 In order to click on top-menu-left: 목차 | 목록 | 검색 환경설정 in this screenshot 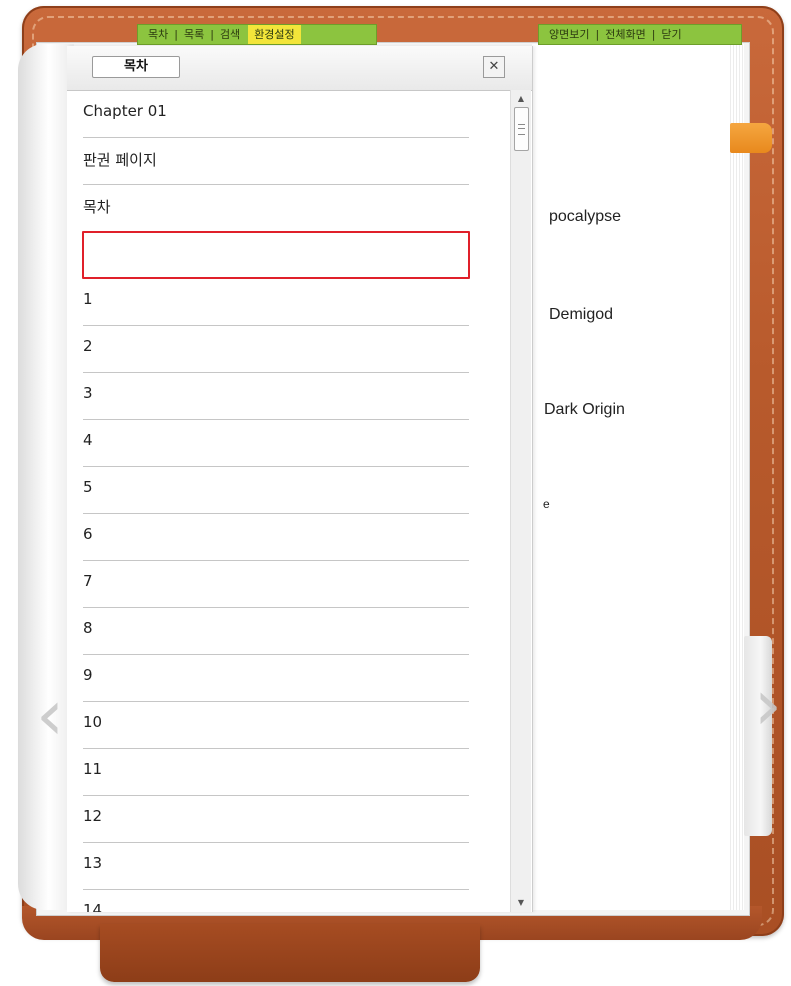, I will do `click(257, 34)`.